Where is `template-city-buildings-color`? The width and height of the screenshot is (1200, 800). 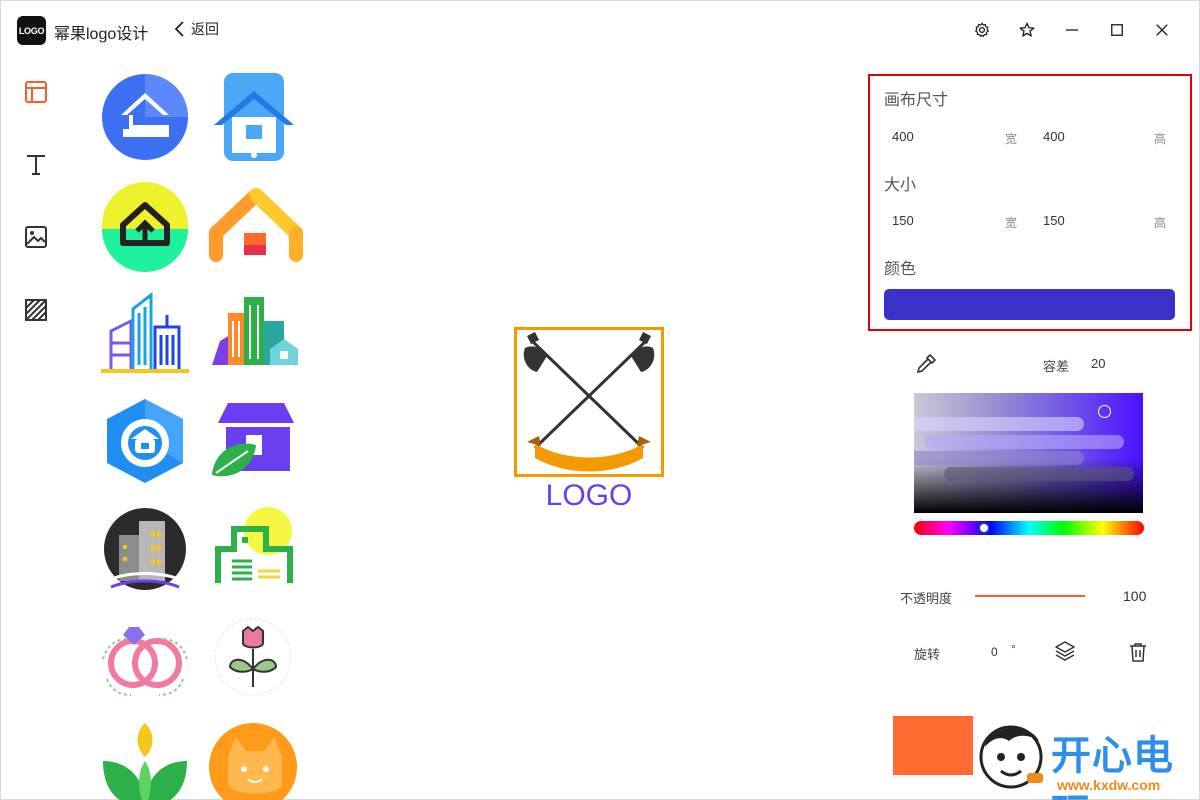 template-city-buildings-color is located at coordinates (256, 333).